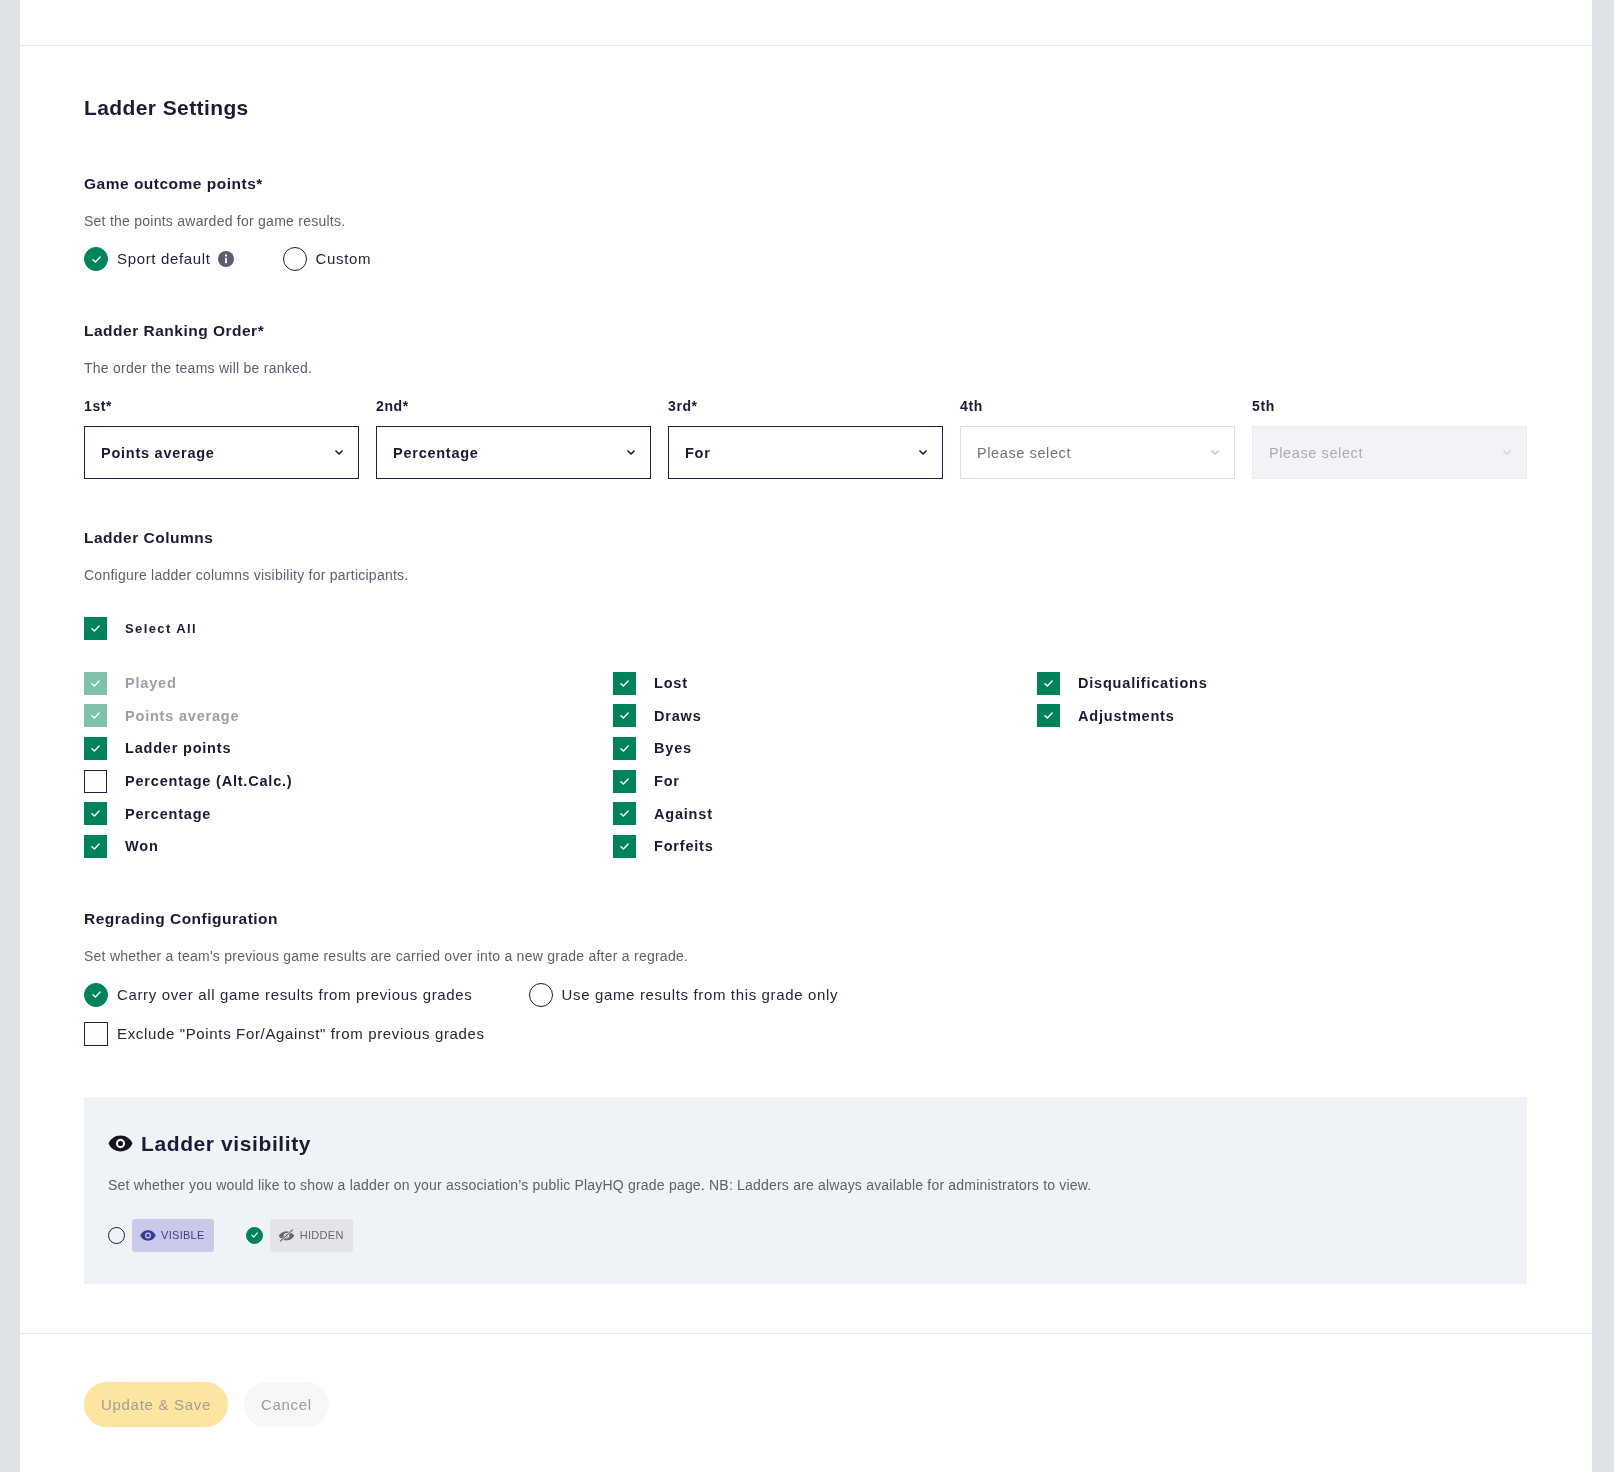 The width and height of the screenshot is (1614, 1472). Describe the element at coordinates (1126, 716) in the screenshot. I see `checkbox-label: Adjustments` at that location.